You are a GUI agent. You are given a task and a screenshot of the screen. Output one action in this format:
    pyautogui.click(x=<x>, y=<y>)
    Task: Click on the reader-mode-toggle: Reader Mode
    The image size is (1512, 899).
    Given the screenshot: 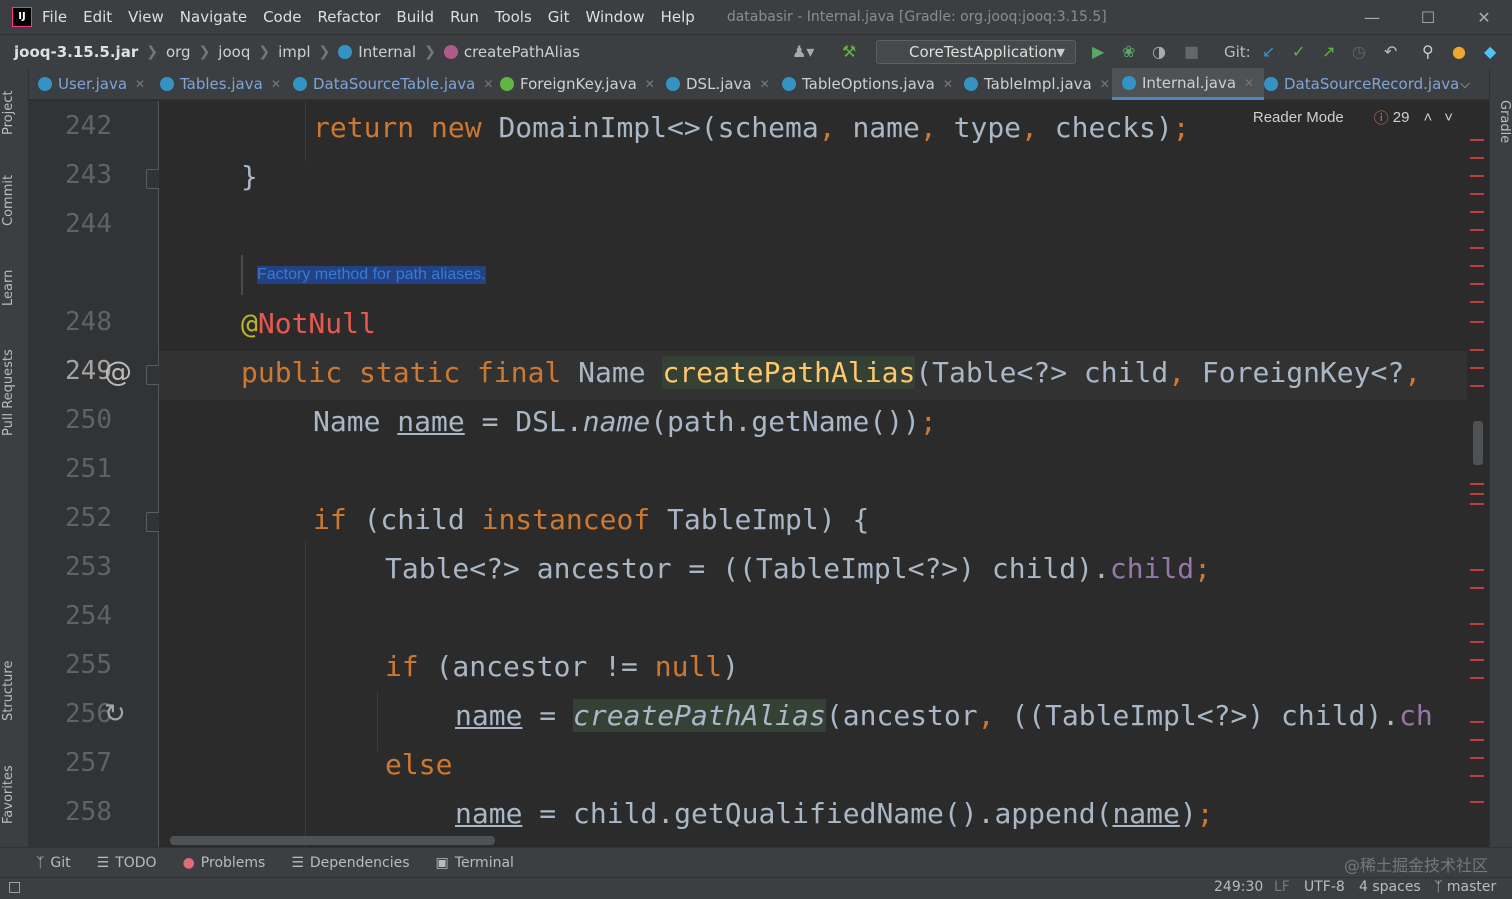 What is the action you would take?
    pyautogui.click(x=1298, y=117)
    